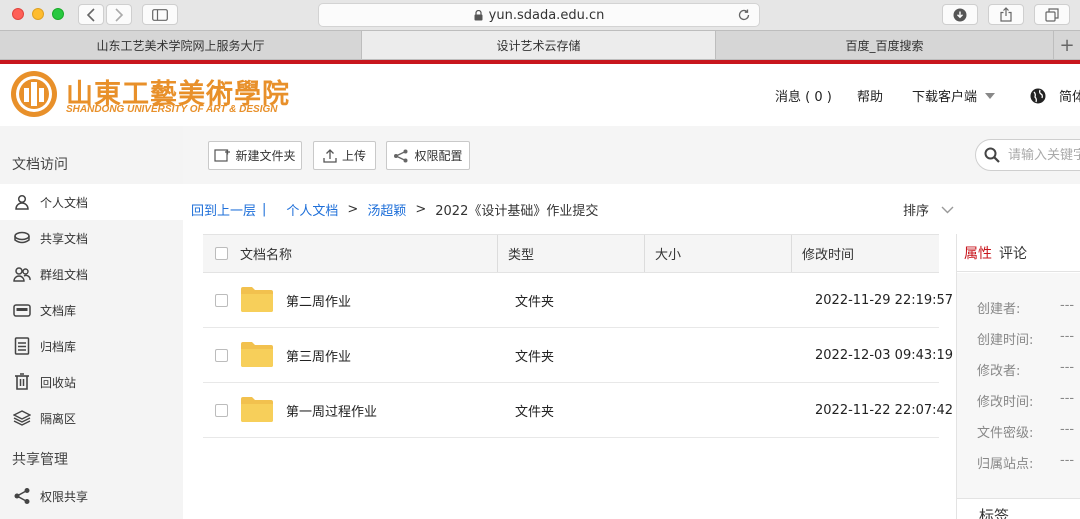 This screenshot has width=1080, height=519. Describe the element at coordinates (160, 14) in the screenshot. I see `sidebar-toggle-button` at that location.